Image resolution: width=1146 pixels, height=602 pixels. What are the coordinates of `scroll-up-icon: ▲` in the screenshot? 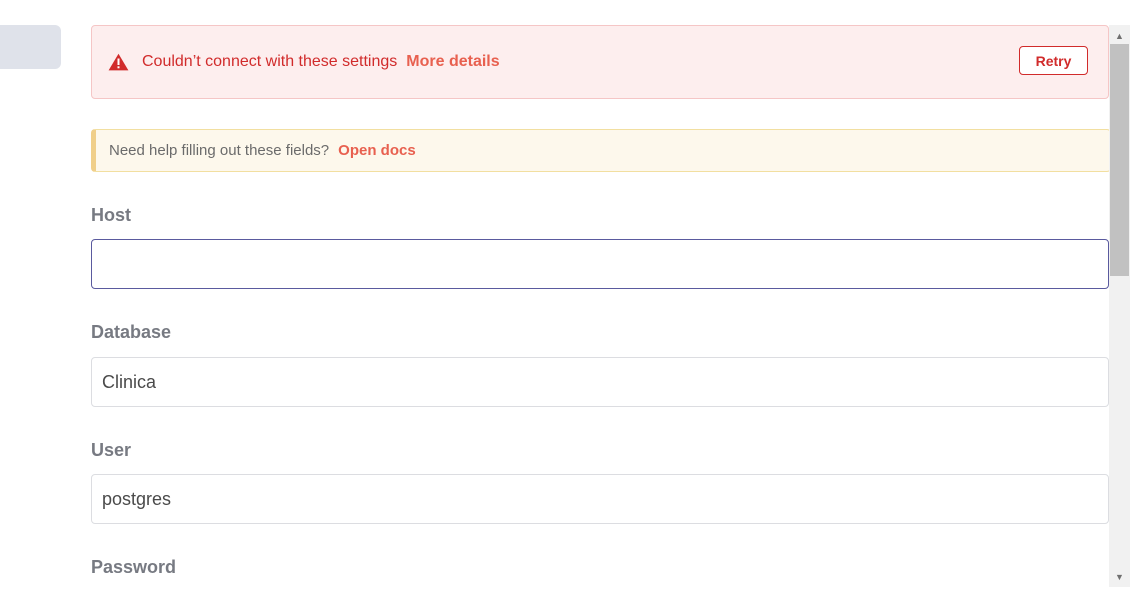 It's located at (1119, 35).